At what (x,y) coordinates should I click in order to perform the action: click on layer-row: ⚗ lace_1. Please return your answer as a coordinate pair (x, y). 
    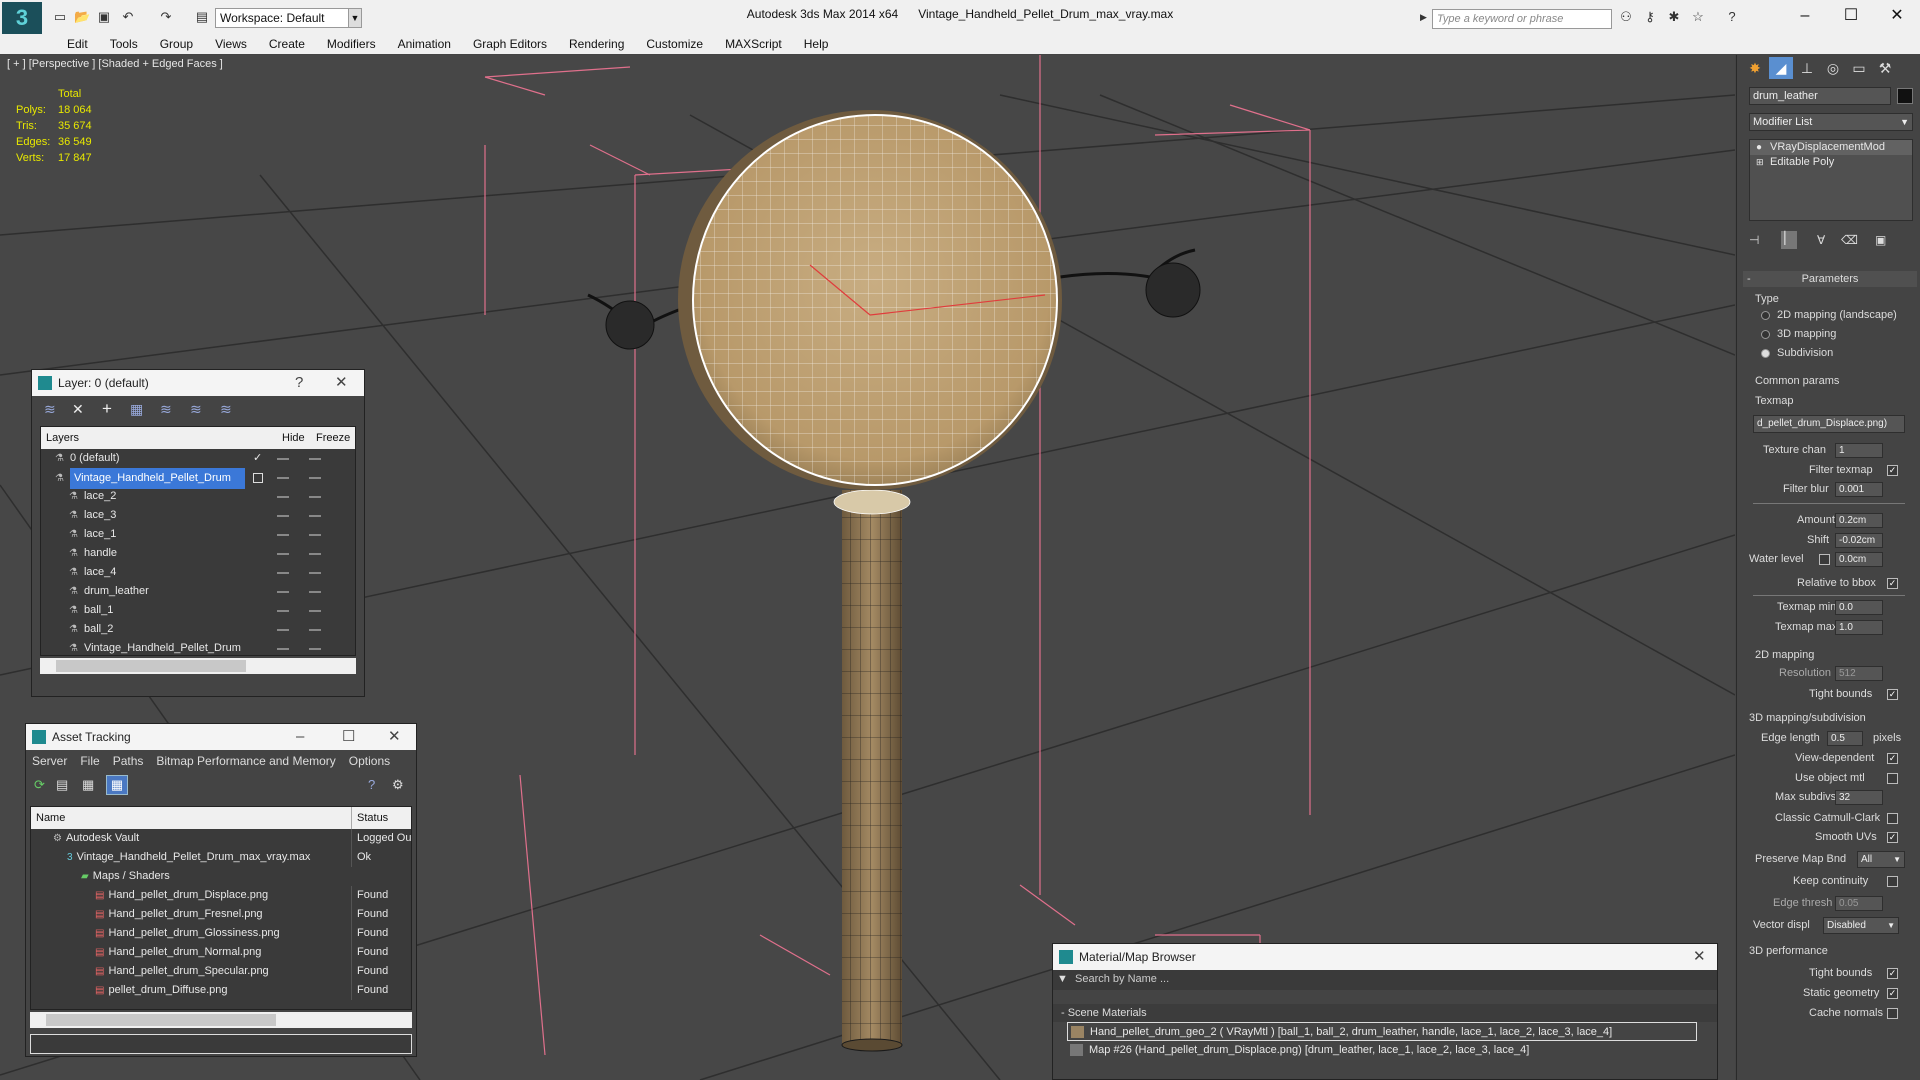
    Looking at the image, I should click on (198, 534).